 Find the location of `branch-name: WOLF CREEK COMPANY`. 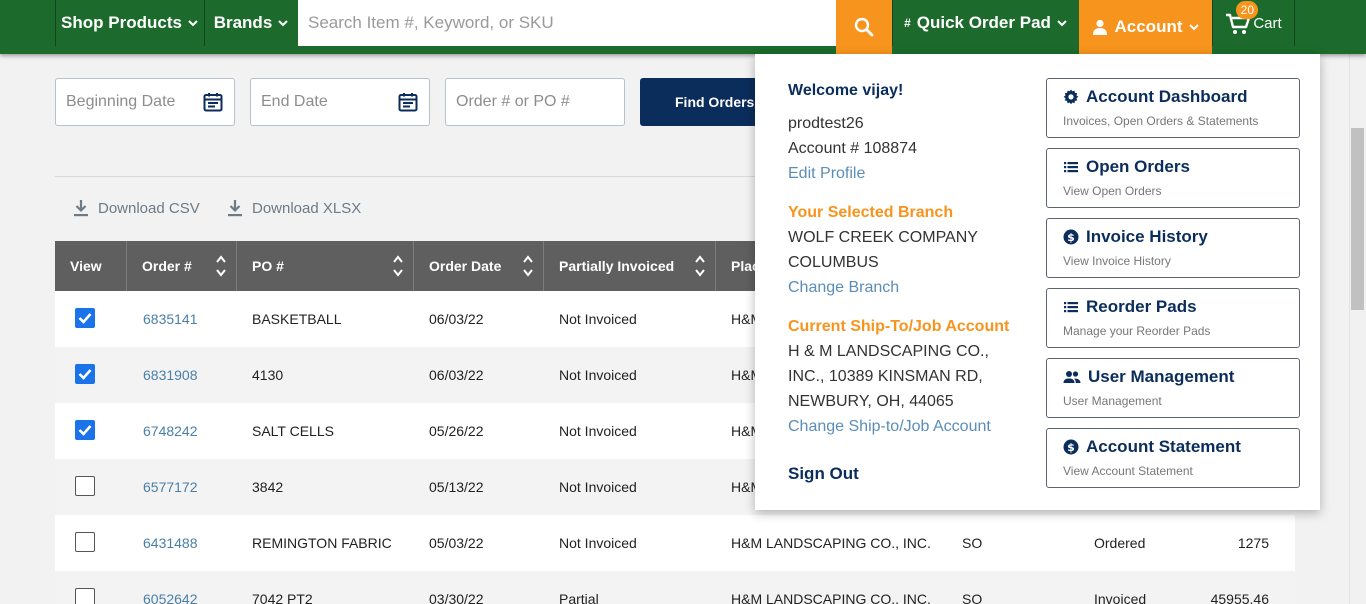

branch-name: WOLF CREEK COMPANY is located at coordinates (883, 237).